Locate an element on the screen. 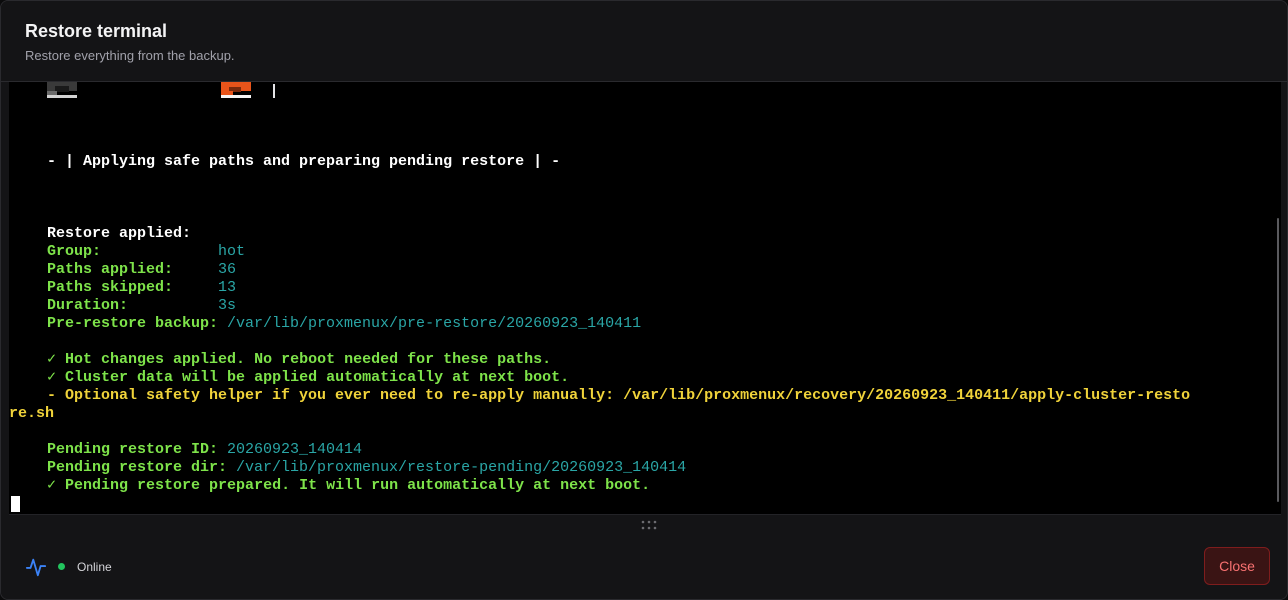  summary-label: Paths skipped: is located at coordinates (133, 287).